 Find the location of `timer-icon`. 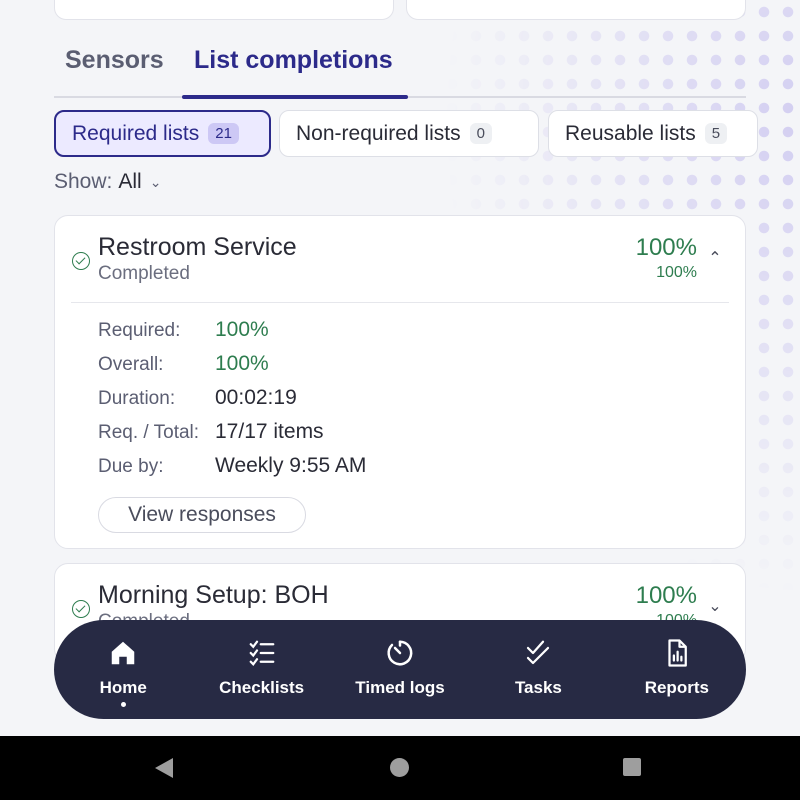

timer-icon is located at coordinates (400, 653).